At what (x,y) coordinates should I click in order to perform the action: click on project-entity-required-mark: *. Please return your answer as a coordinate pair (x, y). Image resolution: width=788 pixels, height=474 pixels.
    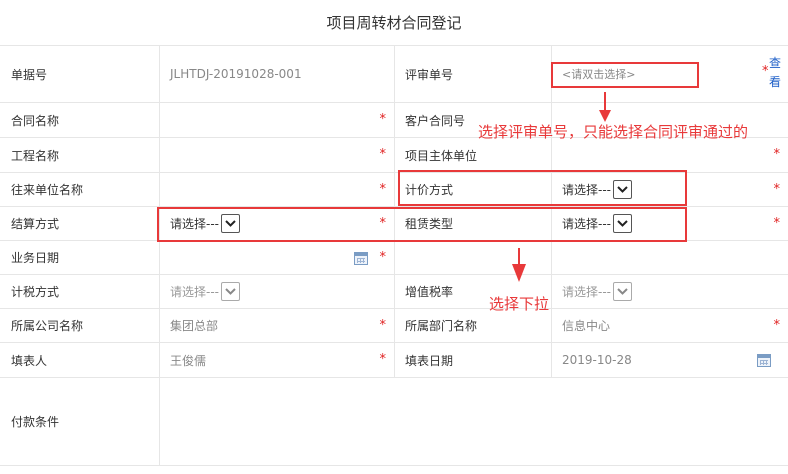
    Looking at the image, I should click on (777, 154).